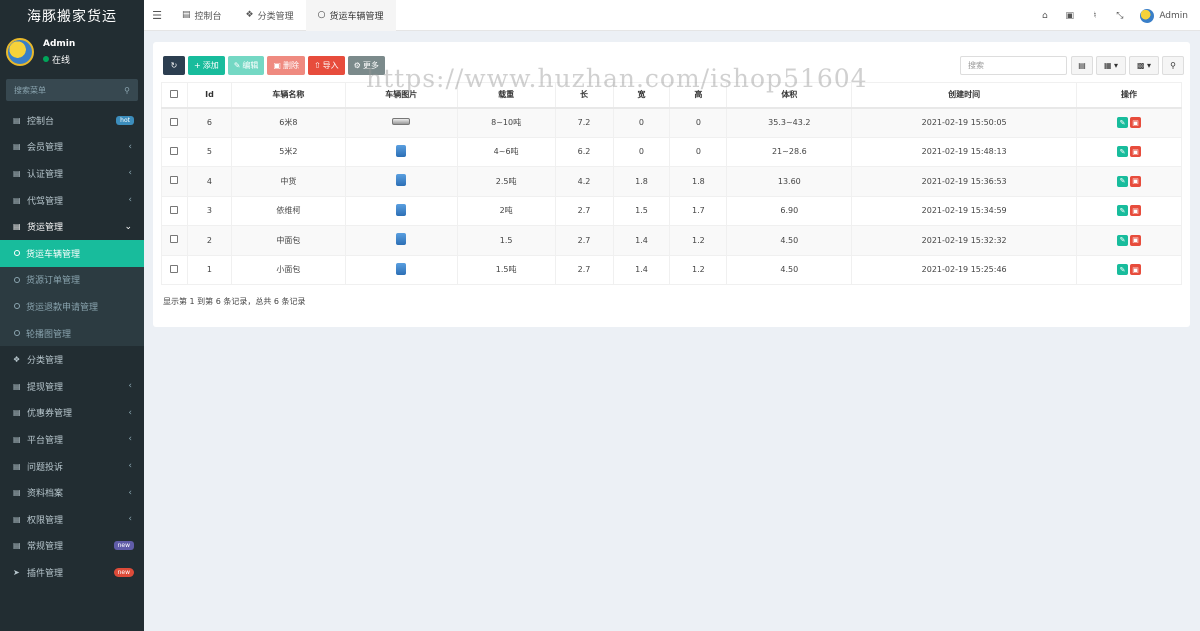  Describe the element at coordinates (270, 15) in the screenshot. I see `tab-category: ❖ 分类管理` at that location.